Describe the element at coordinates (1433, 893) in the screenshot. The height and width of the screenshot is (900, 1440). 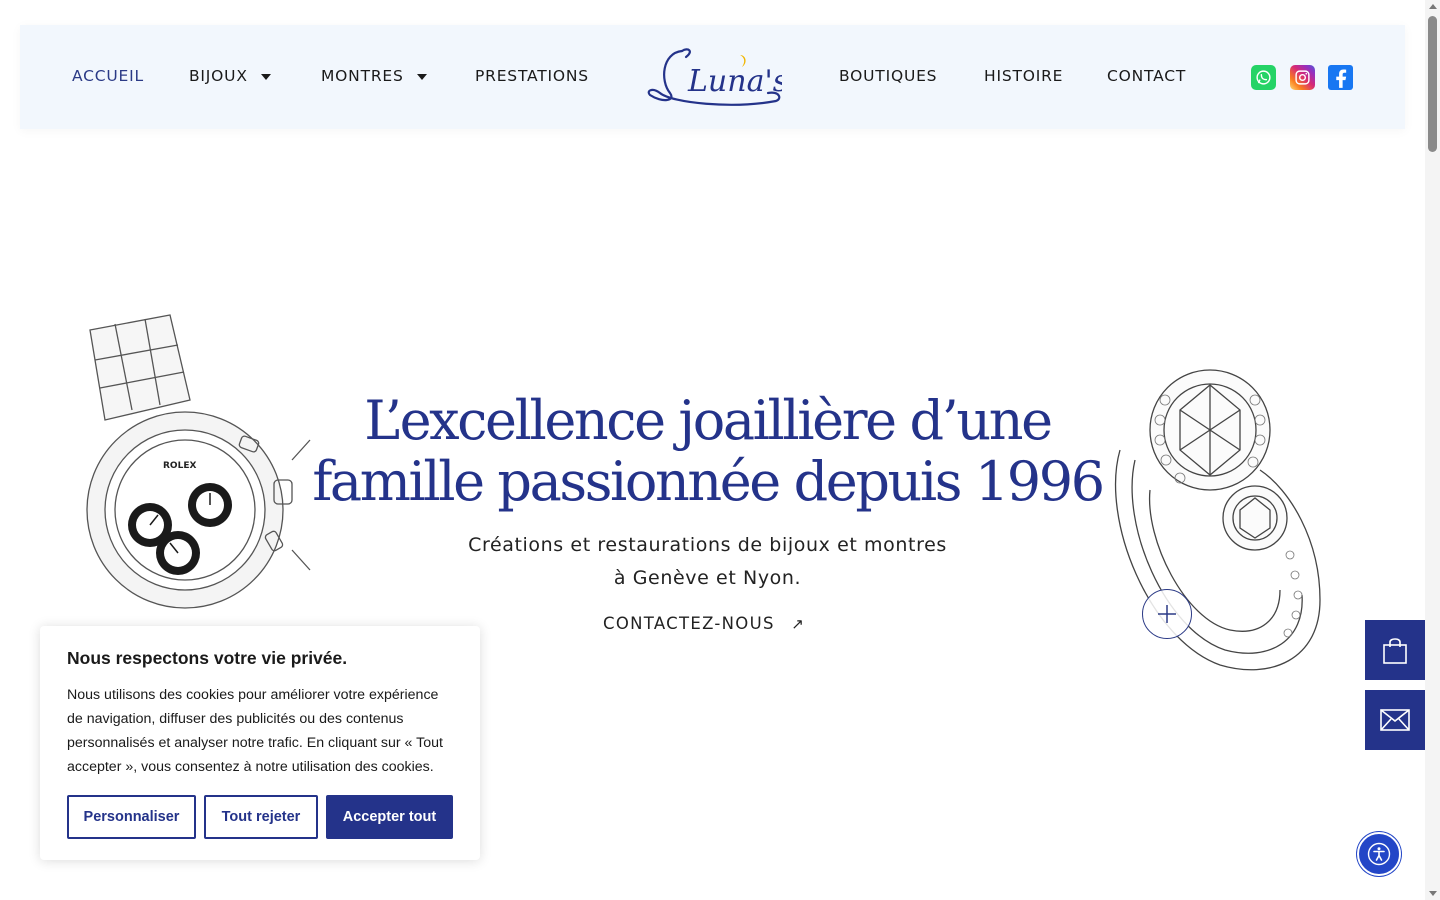
I see `scroll-down-arrow-icon` at that location.